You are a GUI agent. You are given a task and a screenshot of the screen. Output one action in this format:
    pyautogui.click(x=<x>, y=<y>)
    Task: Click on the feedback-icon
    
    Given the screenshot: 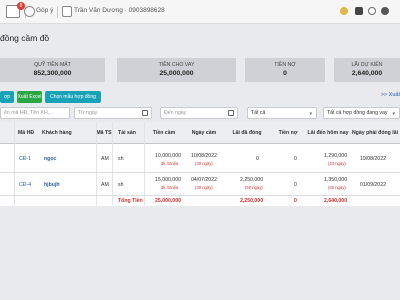 What is the action you would take?
    pyautogui.click(x=29, y=11)
    